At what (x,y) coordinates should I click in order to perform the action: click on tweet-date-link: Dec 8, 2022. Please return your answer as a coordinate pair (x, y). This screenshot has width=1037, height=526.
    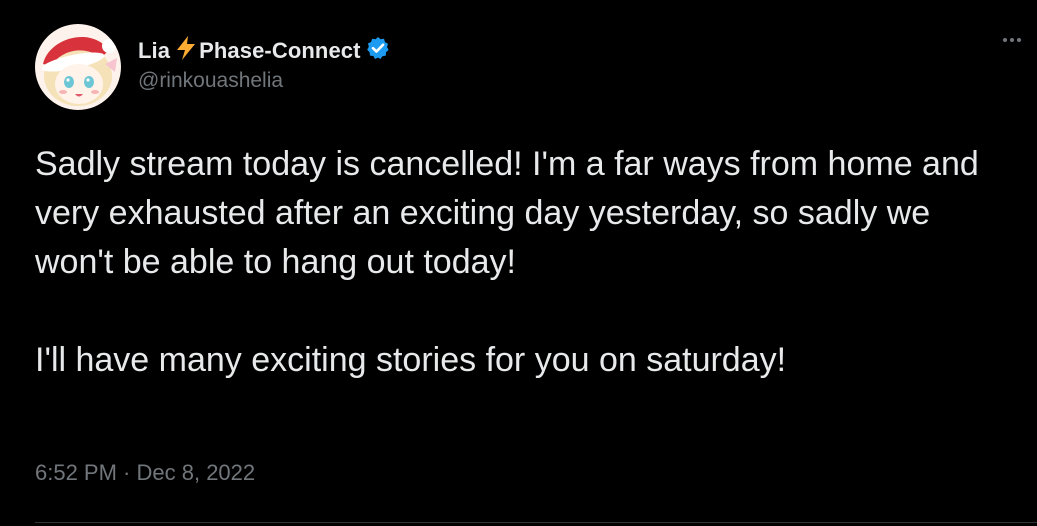
    Looking at the image, I should click on (196, 473).